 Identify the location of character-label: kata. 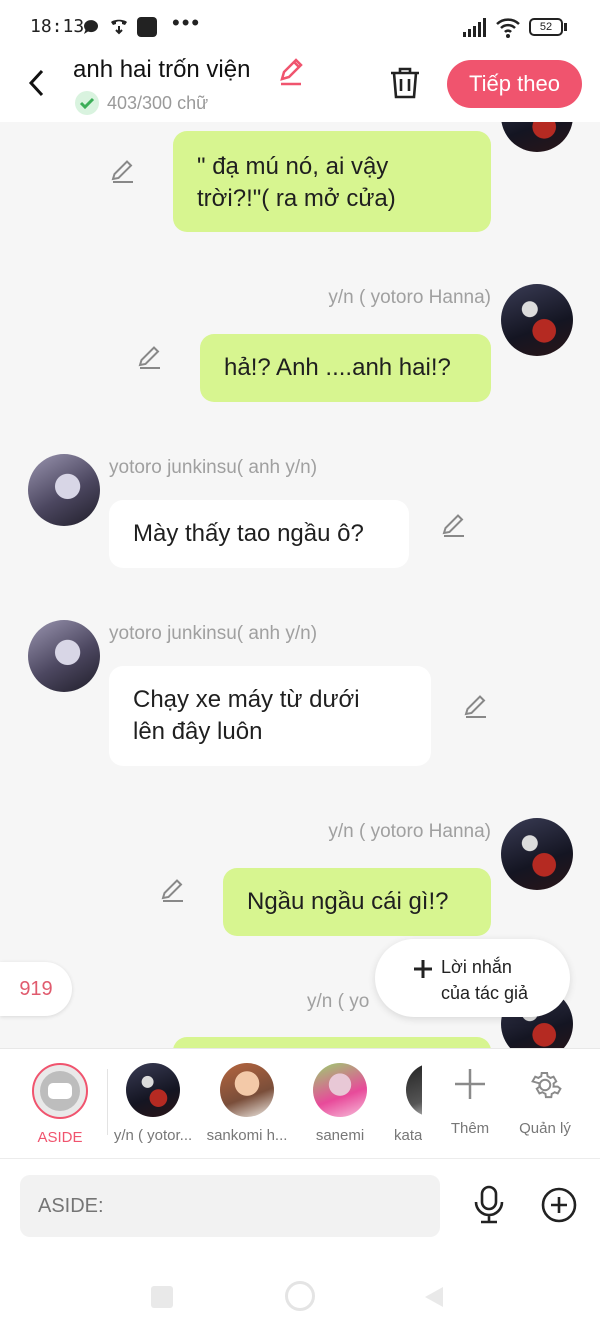
(408, 1135).